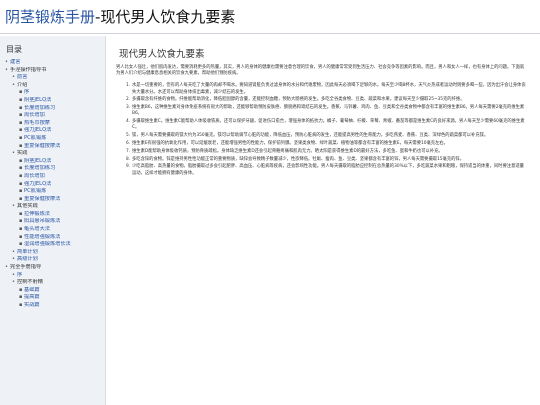 The width and height of the screenshot is (540, 405). What do you see at coordinates (128, 143) in the screenshot?
I see `list-item-number: 6.` at bounding box center [128, 143].